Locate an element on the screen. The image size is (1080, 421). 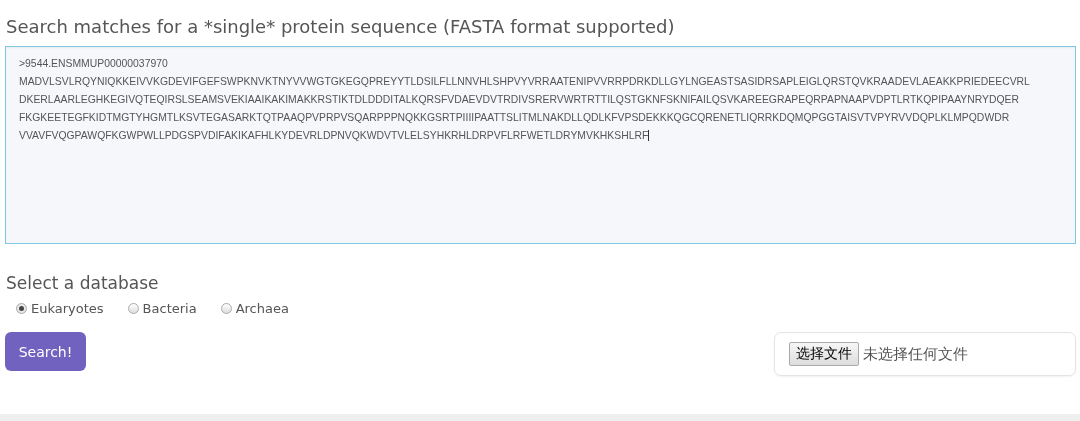
database-label: Select a database is located at coordinates (83, 283).